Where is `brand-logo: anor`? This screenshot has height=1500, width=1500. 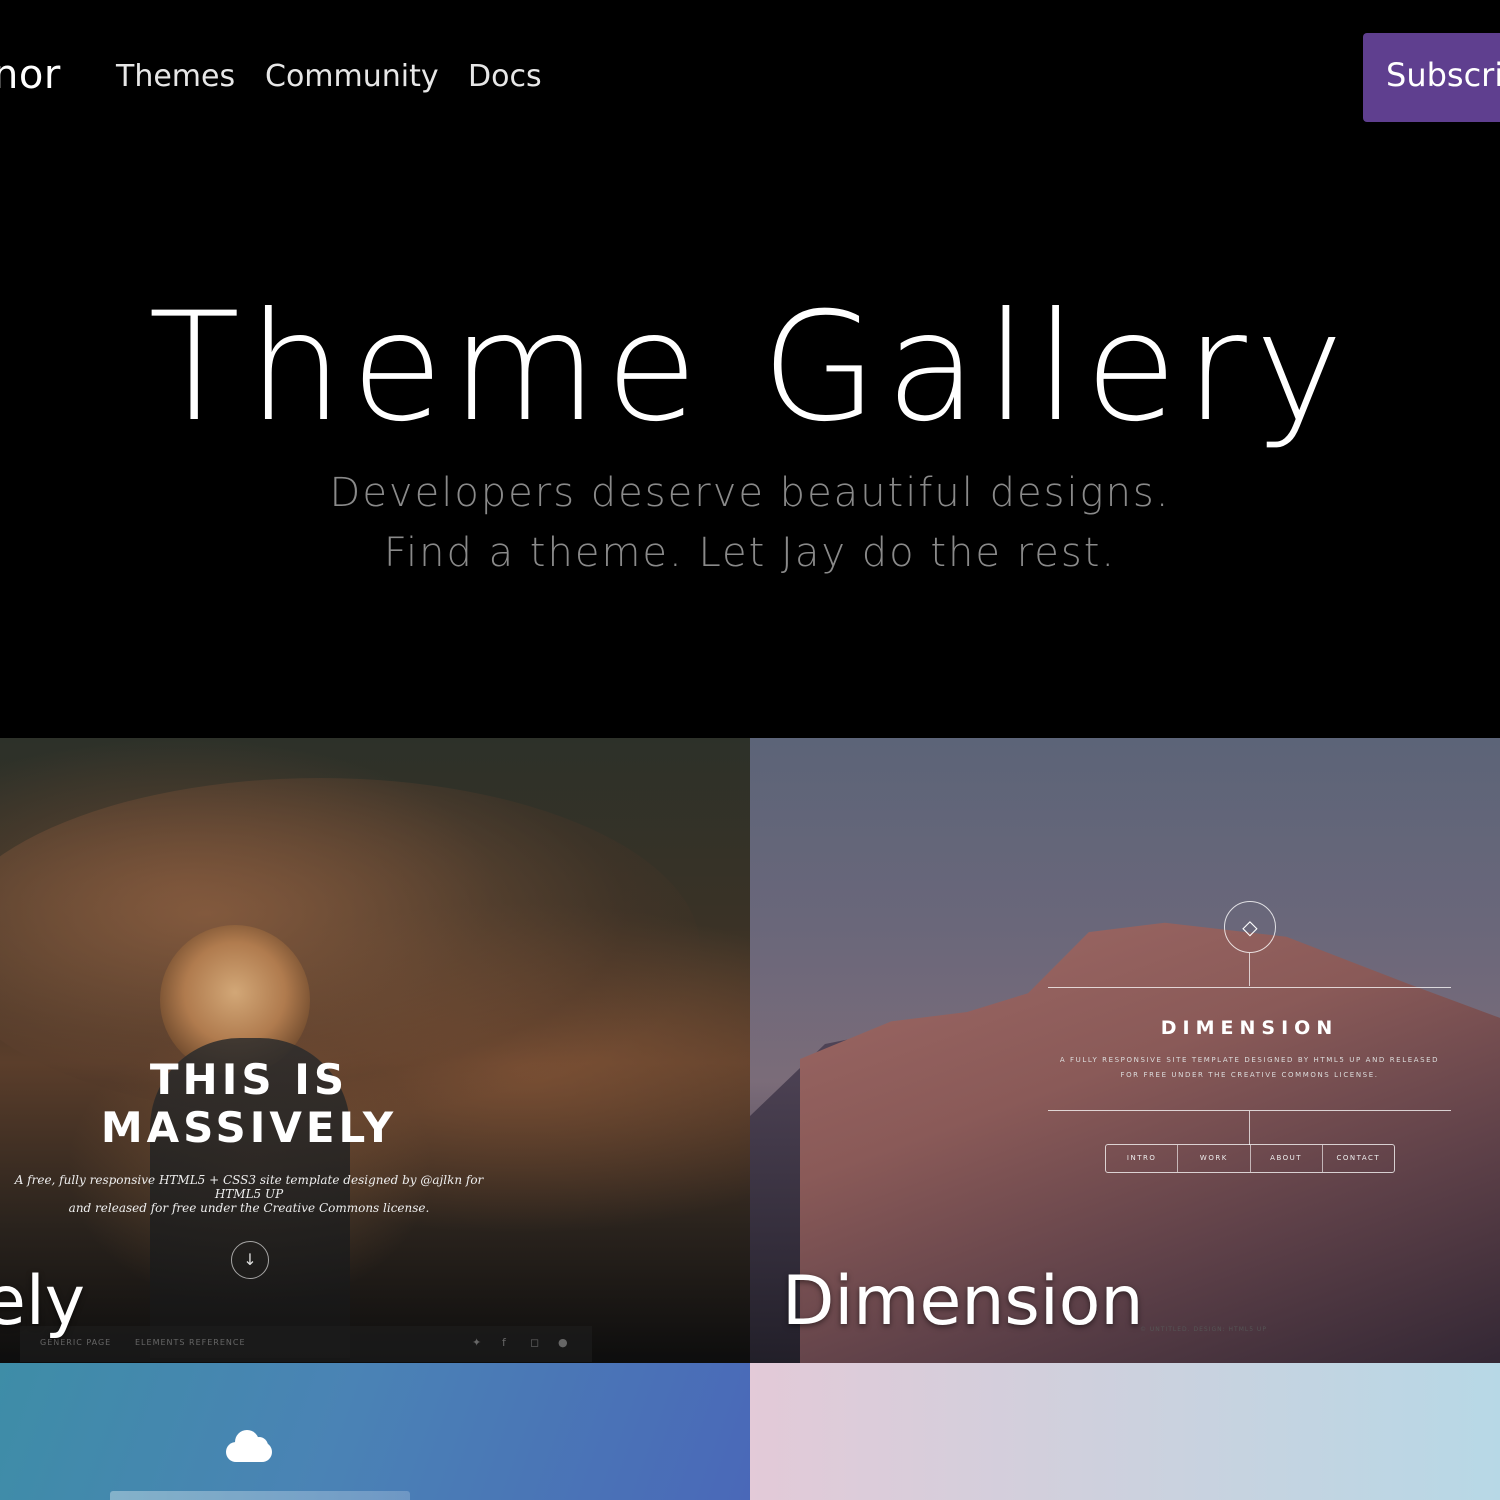 brand-logo: anor is located at coordinates (30, 75).